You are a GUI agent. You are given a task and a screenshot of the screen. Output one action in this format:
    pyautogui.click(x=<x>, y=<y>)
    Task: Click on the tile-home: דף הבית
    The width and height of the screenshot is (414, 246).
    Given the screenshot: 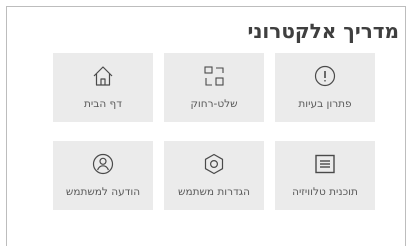 What is the action you would take?
    pyautogui.click(x=103, y=87)
    